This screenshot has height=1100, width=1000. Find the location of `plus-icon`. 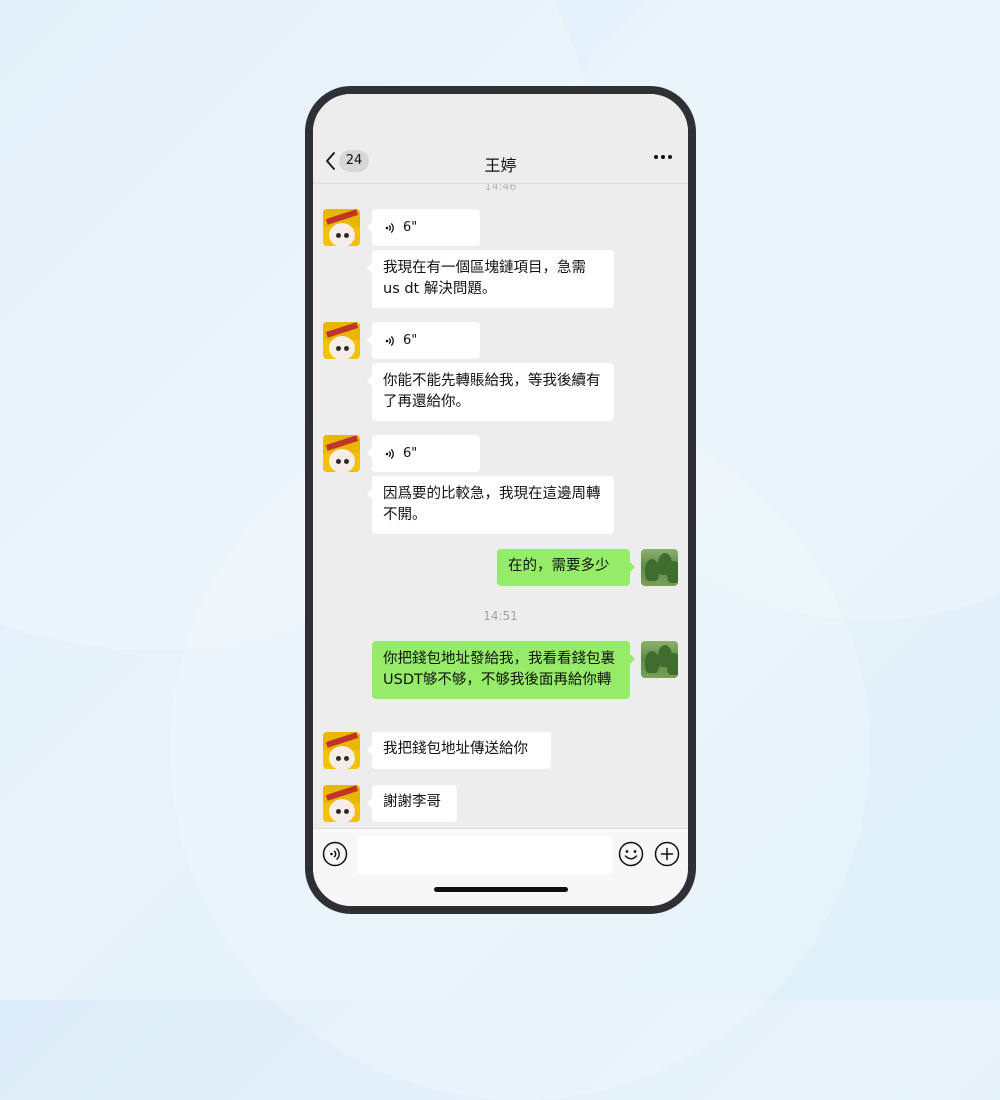

plus-icon is located at coordinates (667, 854).